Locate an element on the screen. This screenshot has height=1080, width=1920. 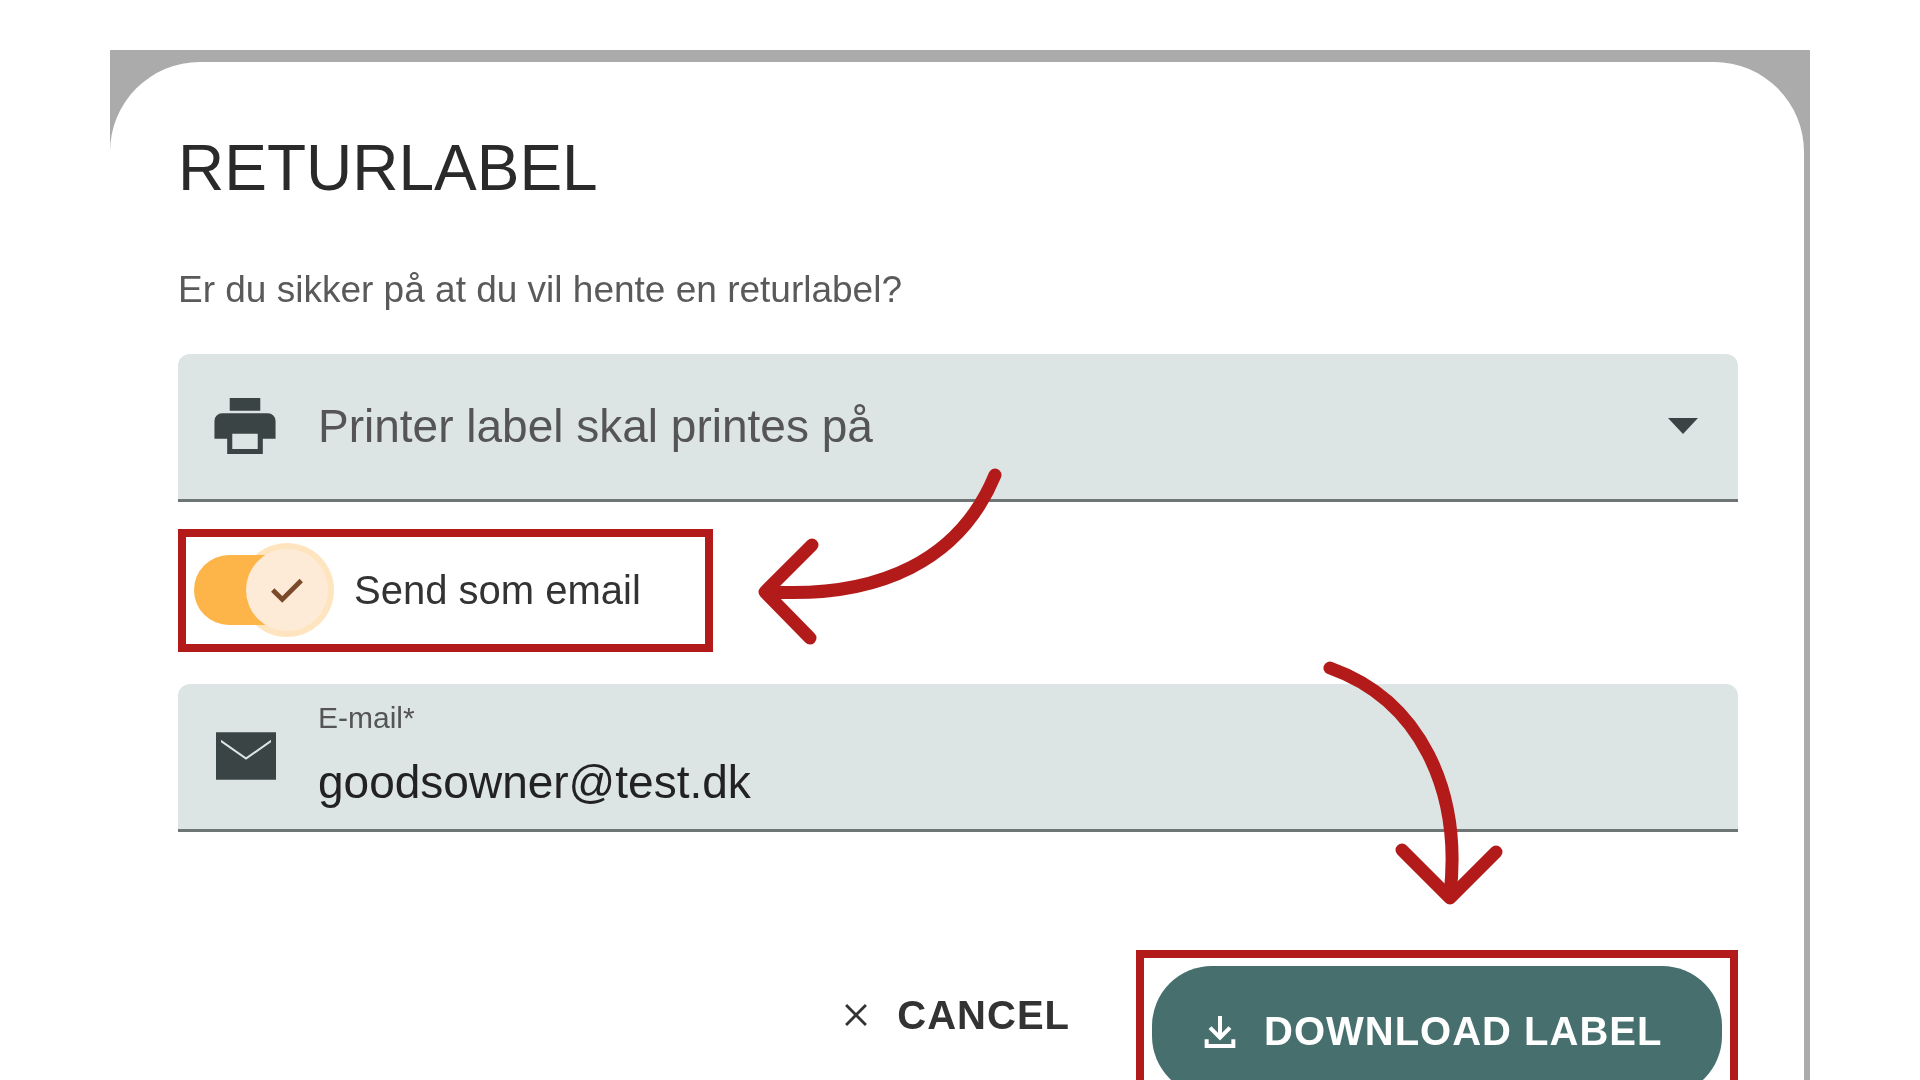
cancel-button: CANCEL is located at coordinates (954, 1015).